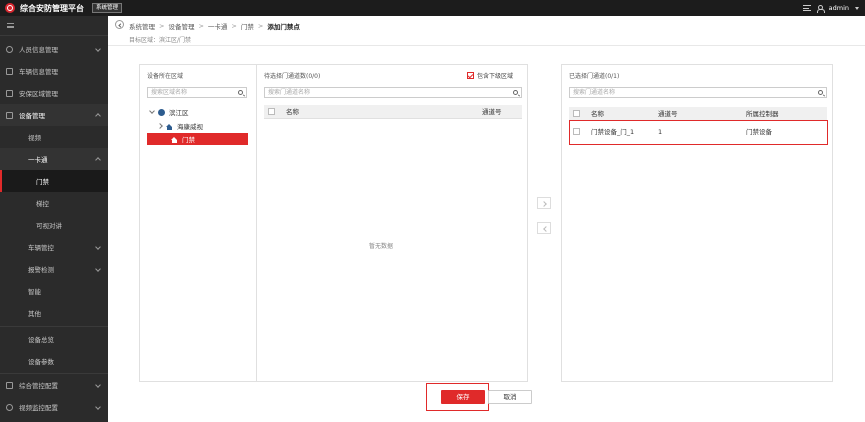 The height and width of the screenshot is (422, 865). Describe the element at coordinates (470, 75) in the screenshot. I see `include-sub-checkbox` at that location.